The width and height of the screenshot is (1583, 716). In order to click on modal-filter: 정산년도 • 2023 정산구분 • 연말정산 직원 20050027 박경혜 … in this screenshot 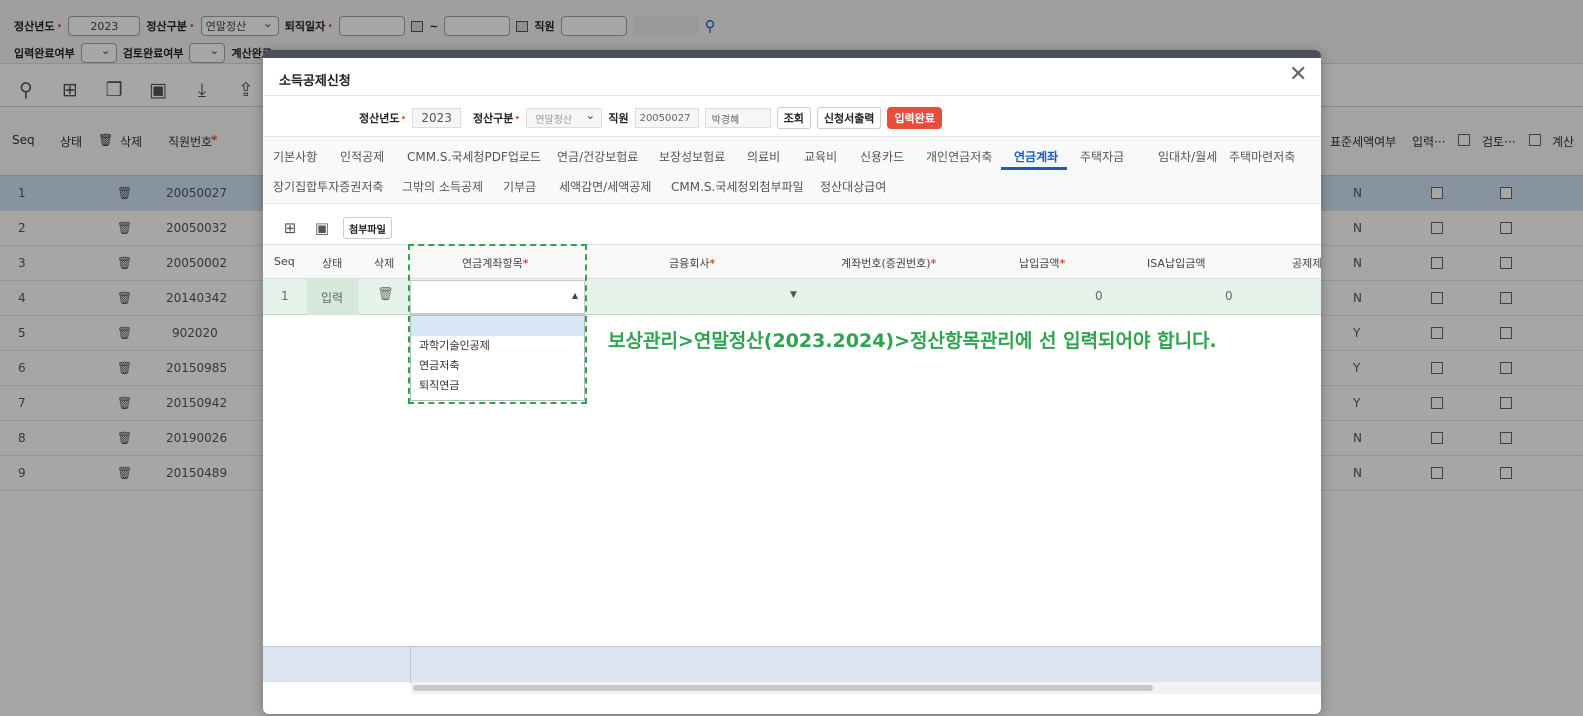, I will do `click(650, 118)`.